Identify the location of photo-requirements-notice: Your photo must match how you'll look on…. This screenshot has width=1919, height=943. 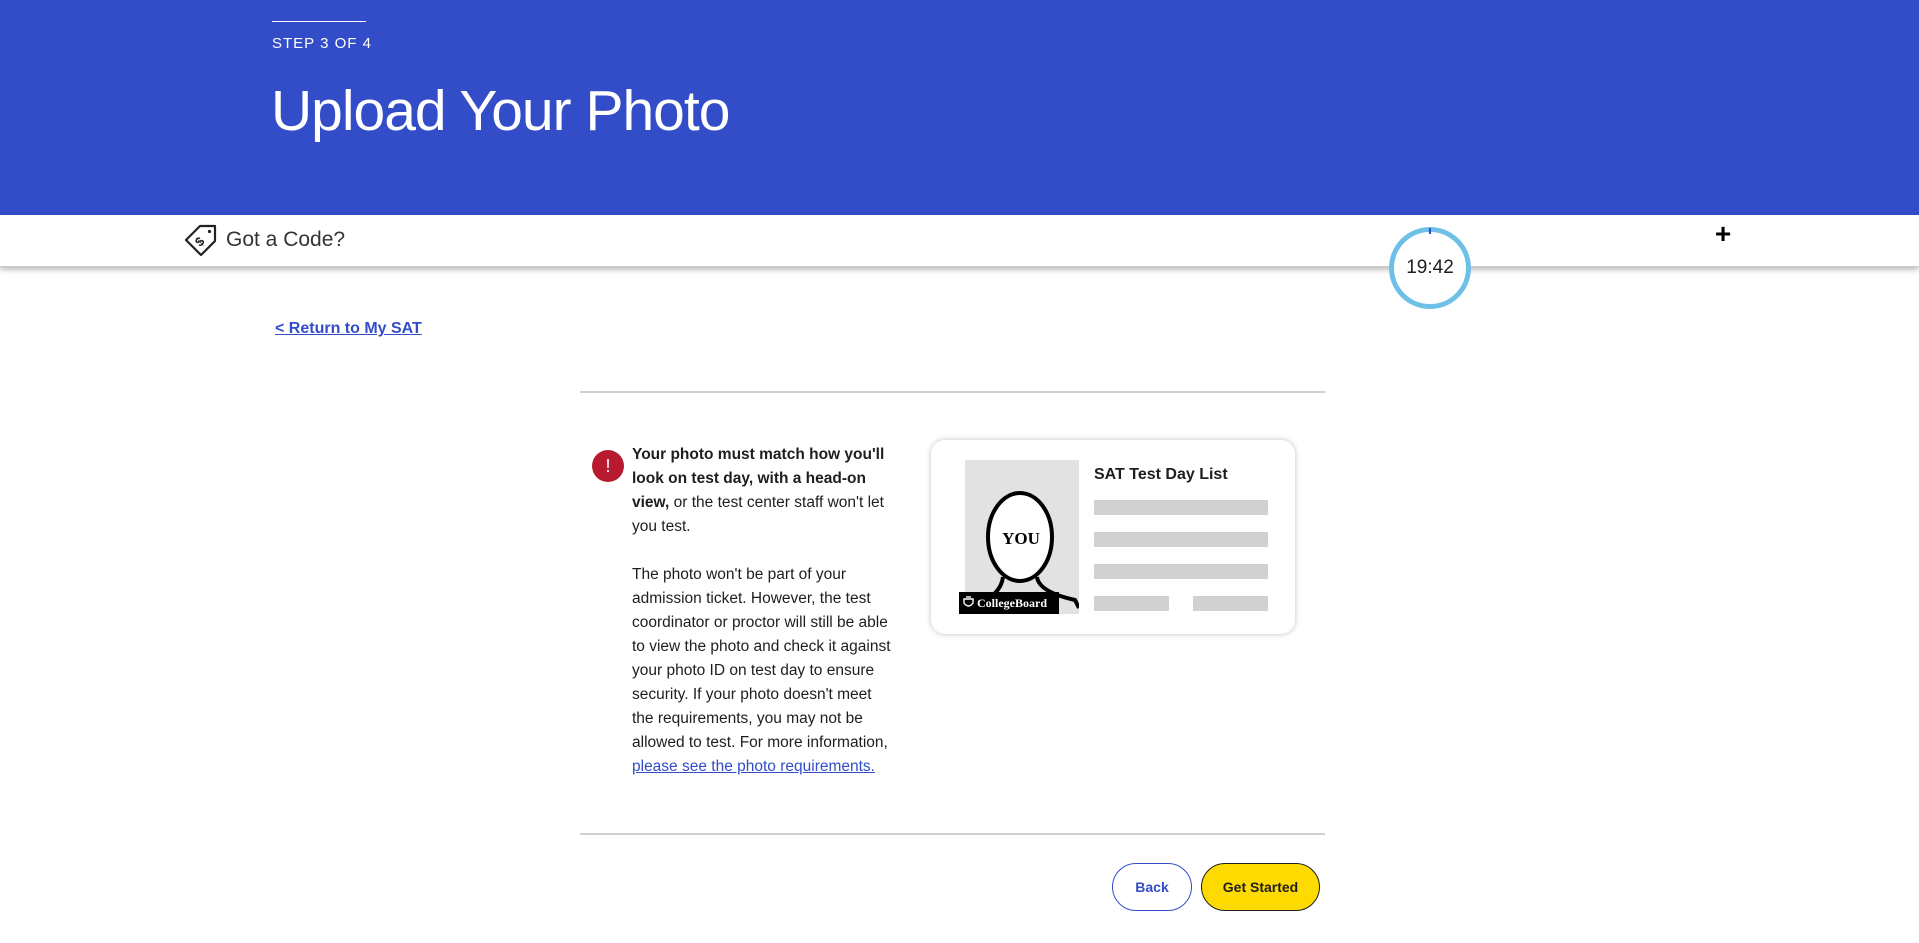
(763, 623).